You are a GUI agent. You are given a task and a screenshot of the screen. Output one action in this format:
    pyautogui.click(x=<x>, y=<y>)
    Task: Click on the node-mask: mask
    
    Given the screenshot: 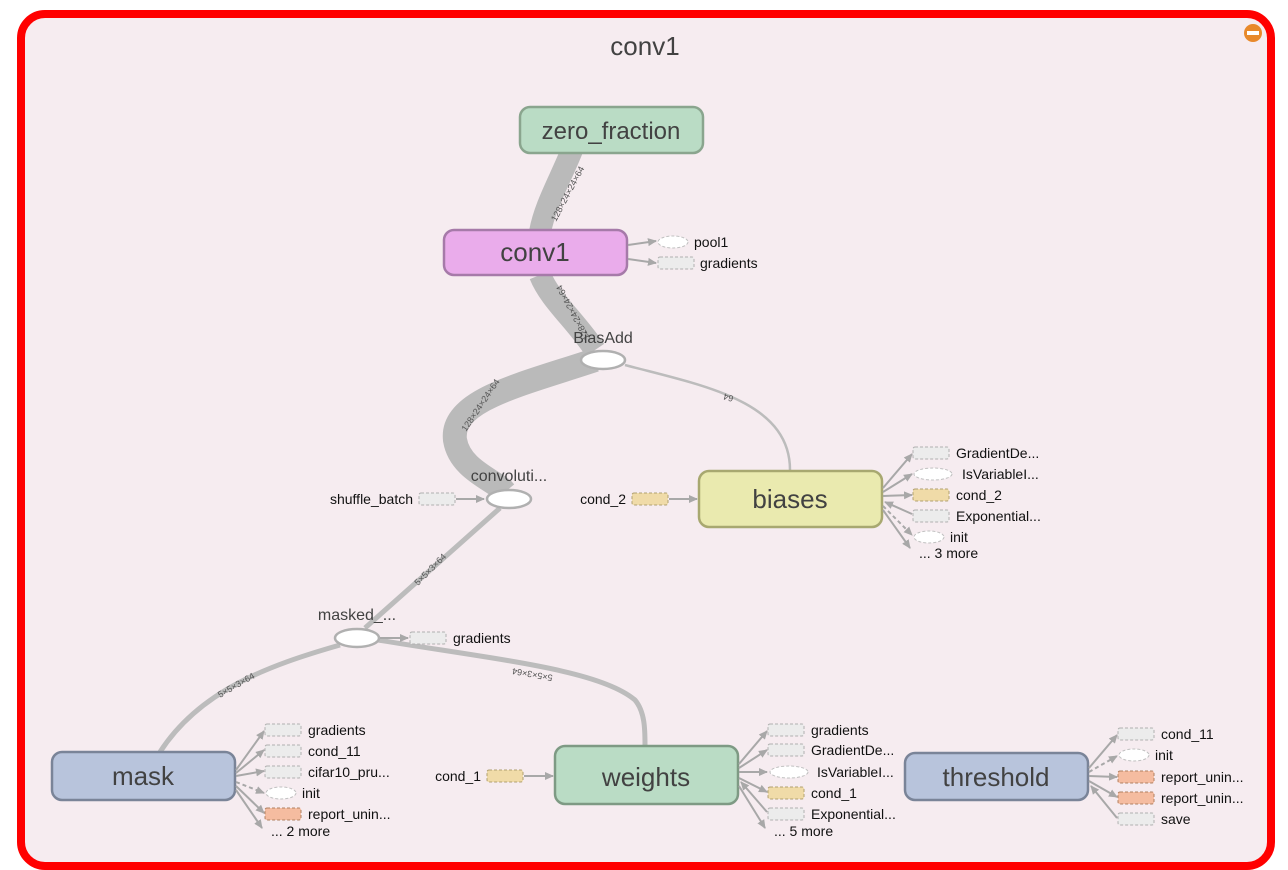 What is the action you would take?
    pyautogui.click(x=143, y=776)
    